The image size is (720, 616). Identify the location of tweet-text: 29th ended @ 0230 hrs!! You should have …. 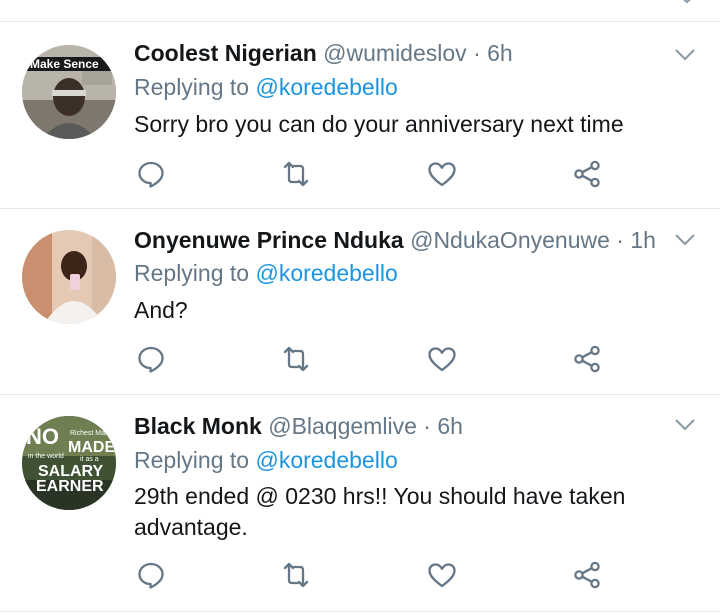
(407, 512).